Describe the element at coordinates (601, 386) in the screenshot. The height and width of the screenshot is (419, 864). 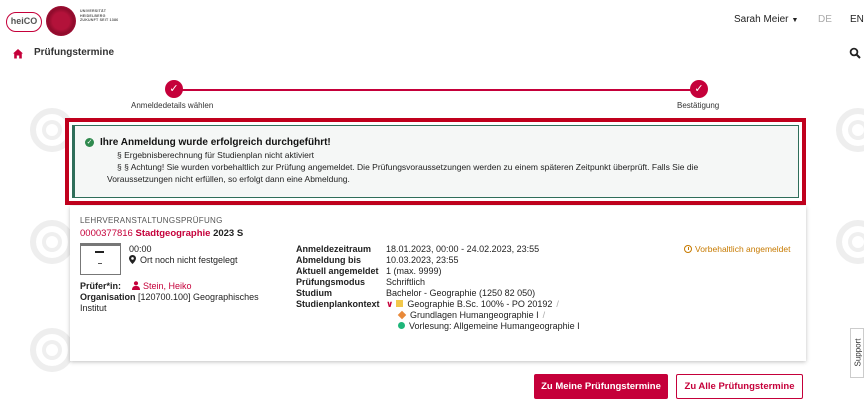
I see `my-exams-button: Zu Meine Prüfungstermine` at that location.